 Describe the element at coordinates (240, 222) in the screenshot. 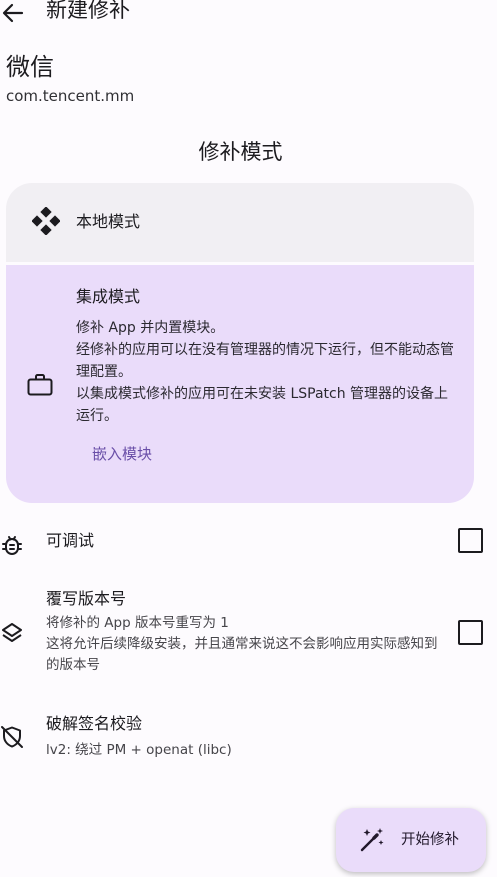

I see `local-mode-option: 本地模式` at that location.